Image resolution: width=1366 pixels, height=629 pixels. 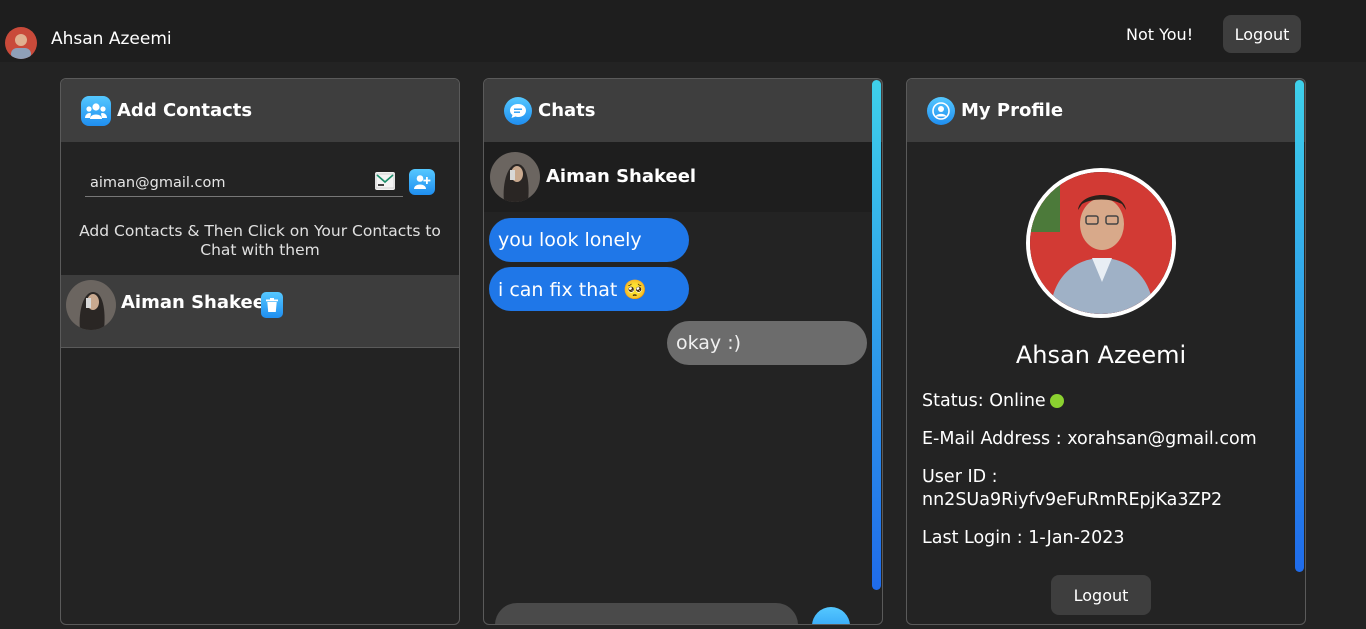 I want to click on chat-contact-name: Aiman Shakeel, so click(x=621, y=176).